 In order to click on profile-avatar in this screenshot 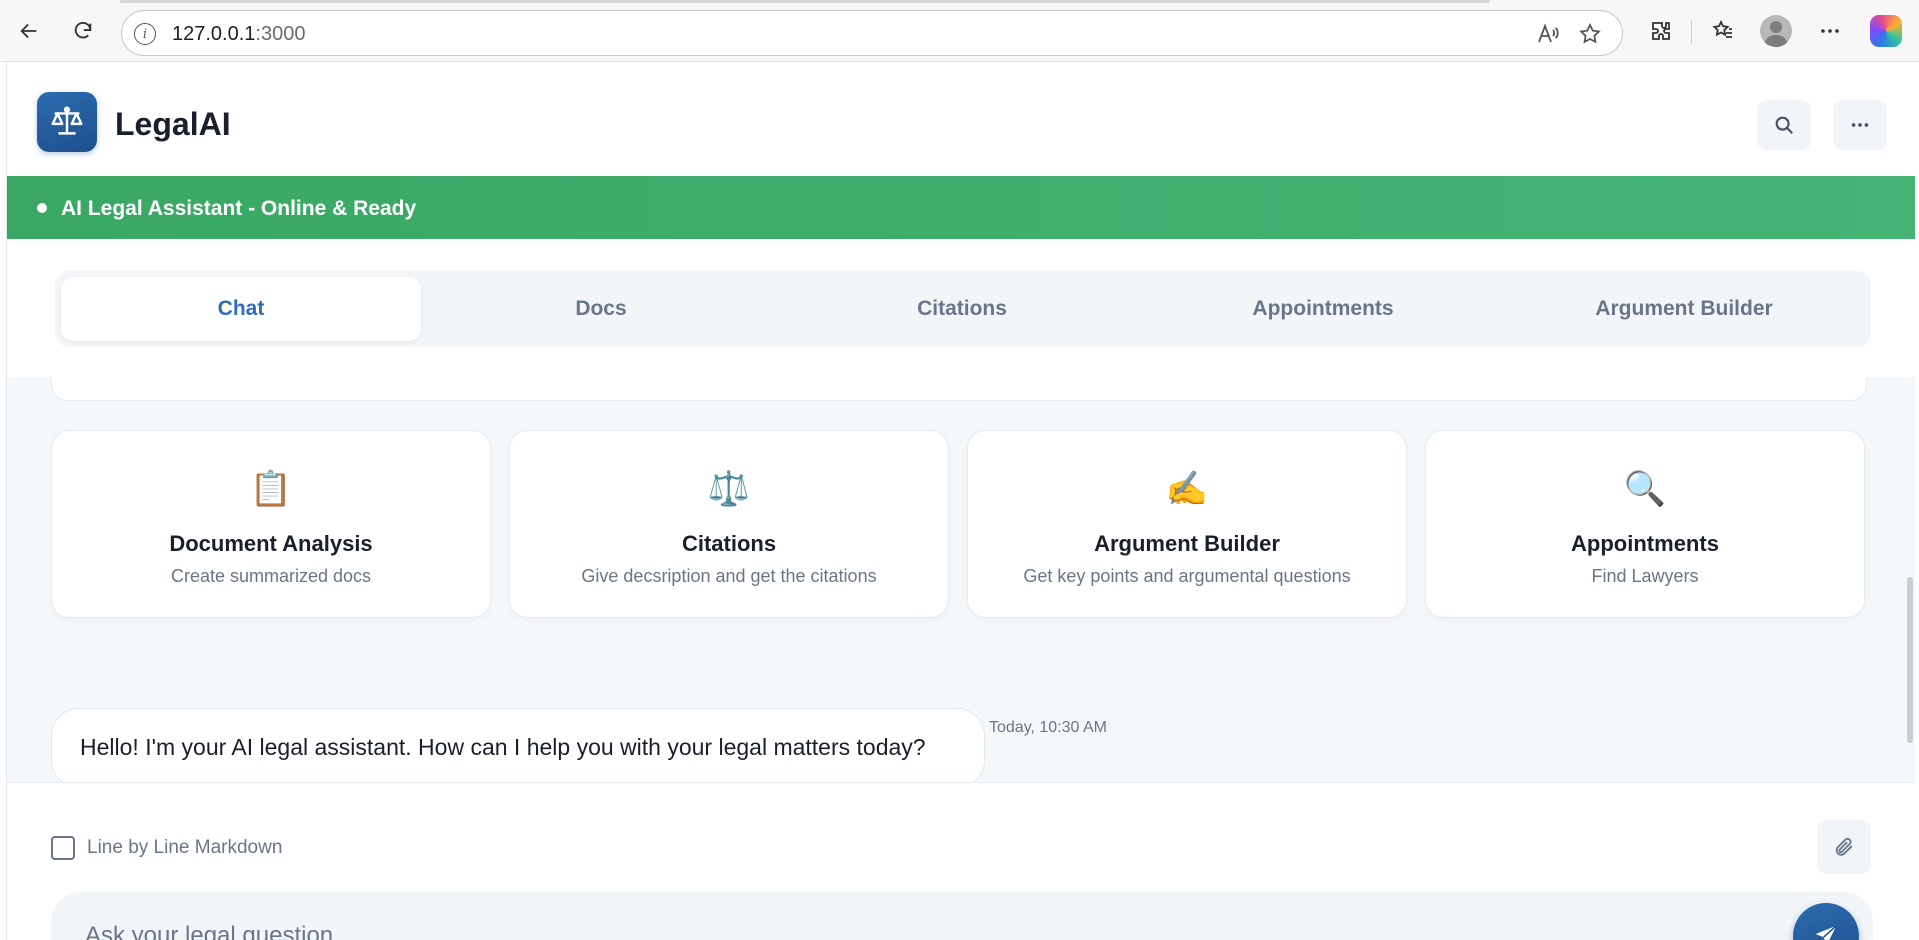, I will do `click(1776, 31)`.